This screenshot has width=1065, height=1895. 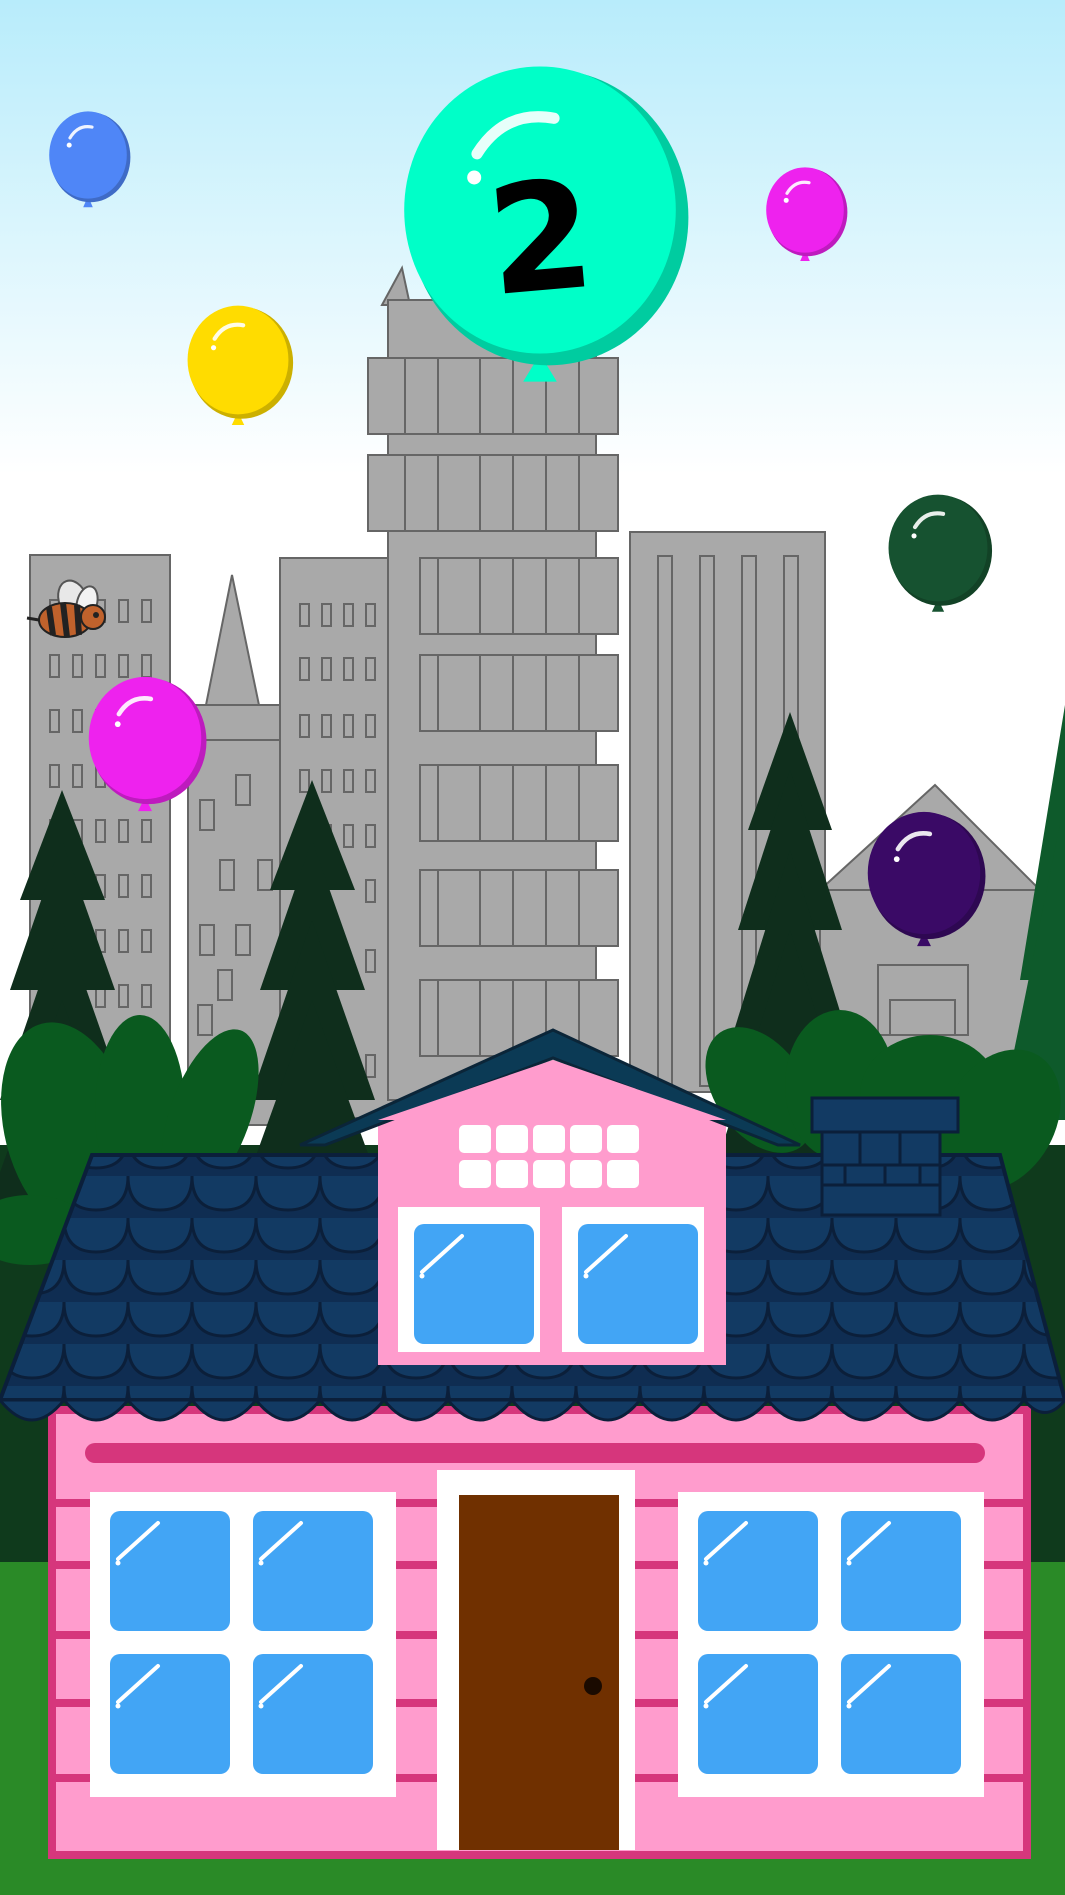 What do you see at coordinates (493, 683) in the screenshot?
I see `building-tower` at bounding box center [493, 683].